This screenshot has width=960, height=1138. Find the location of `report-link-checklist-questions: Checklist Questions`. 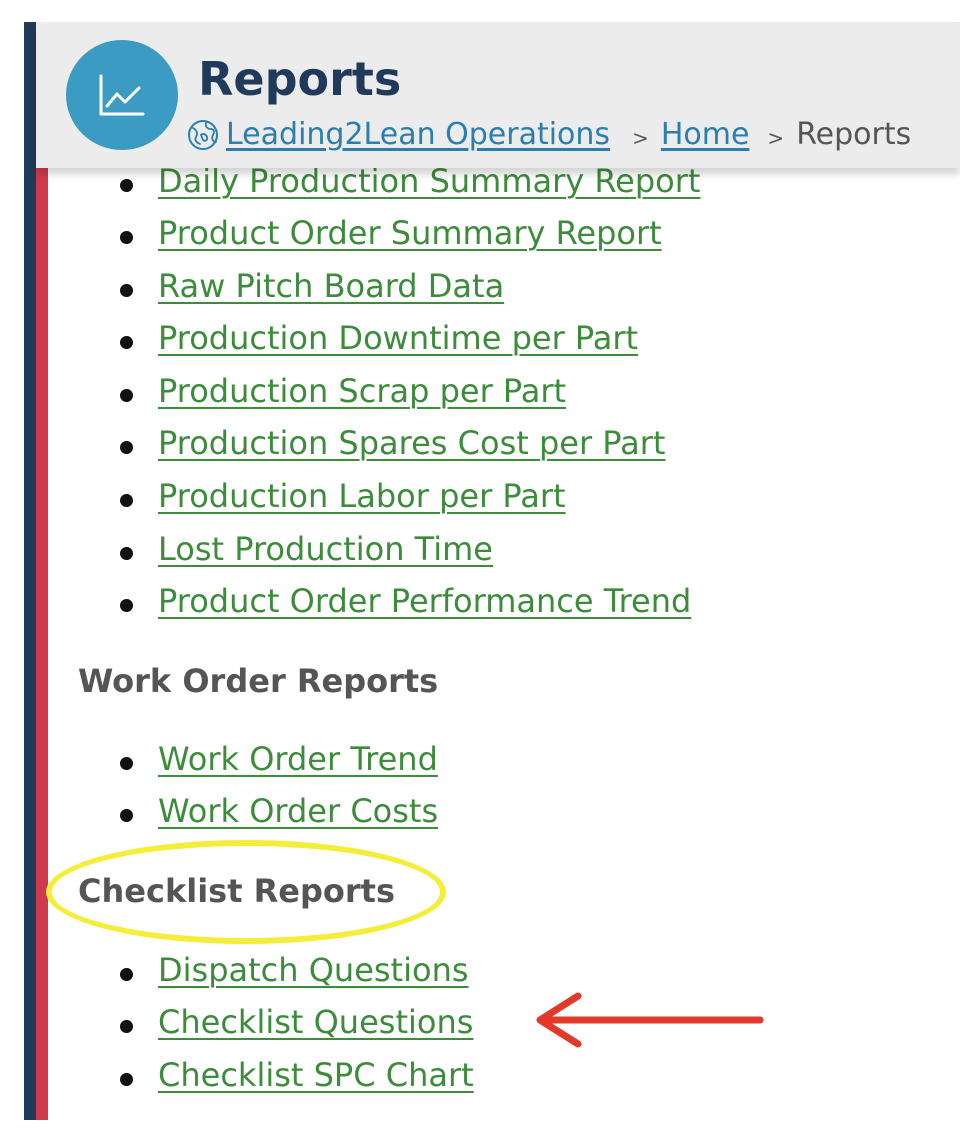

report-link-checklist-questions: Checklist Questions is located at coordinates (315, 1022).